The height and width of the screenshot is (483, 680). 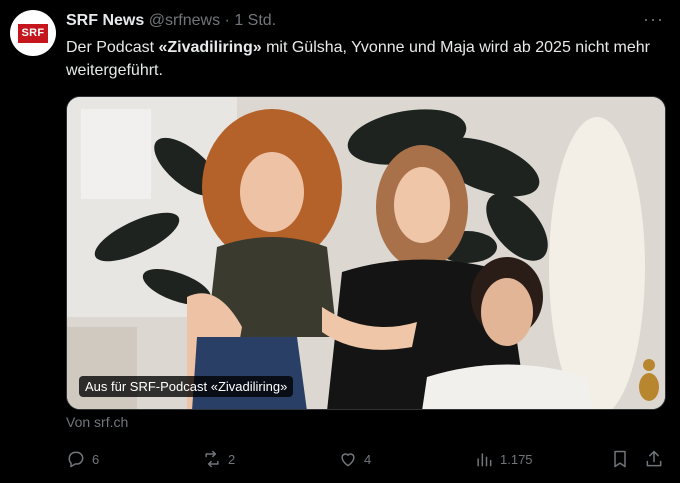 What do you see at coordinates (112, 47) in the screenshot?
I see `tweet-text-part1: Der Podcast` at bounding box center [112, 47].